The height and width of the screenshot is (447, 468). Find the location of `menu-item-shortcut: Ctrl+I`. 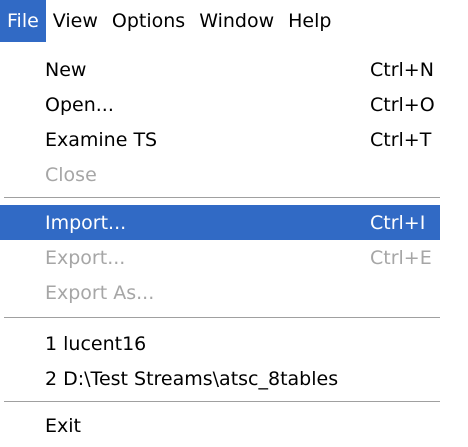

menu-item-shortcut: Ctrl+I is located at coordinates (398, 222).